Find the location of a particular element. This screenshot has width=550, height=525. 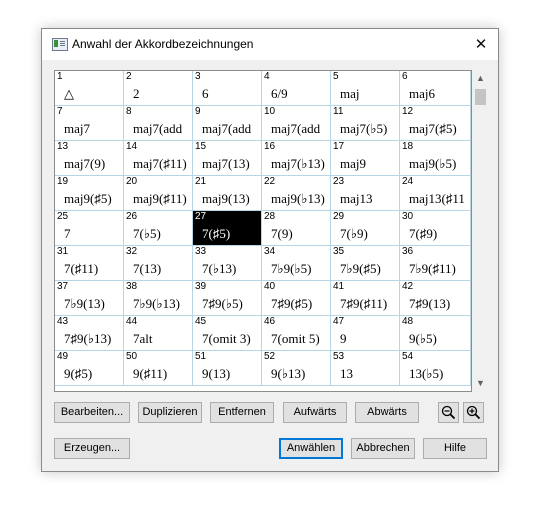

chord-cell: 29 7(♭9) is located at coordinates (365, 228).